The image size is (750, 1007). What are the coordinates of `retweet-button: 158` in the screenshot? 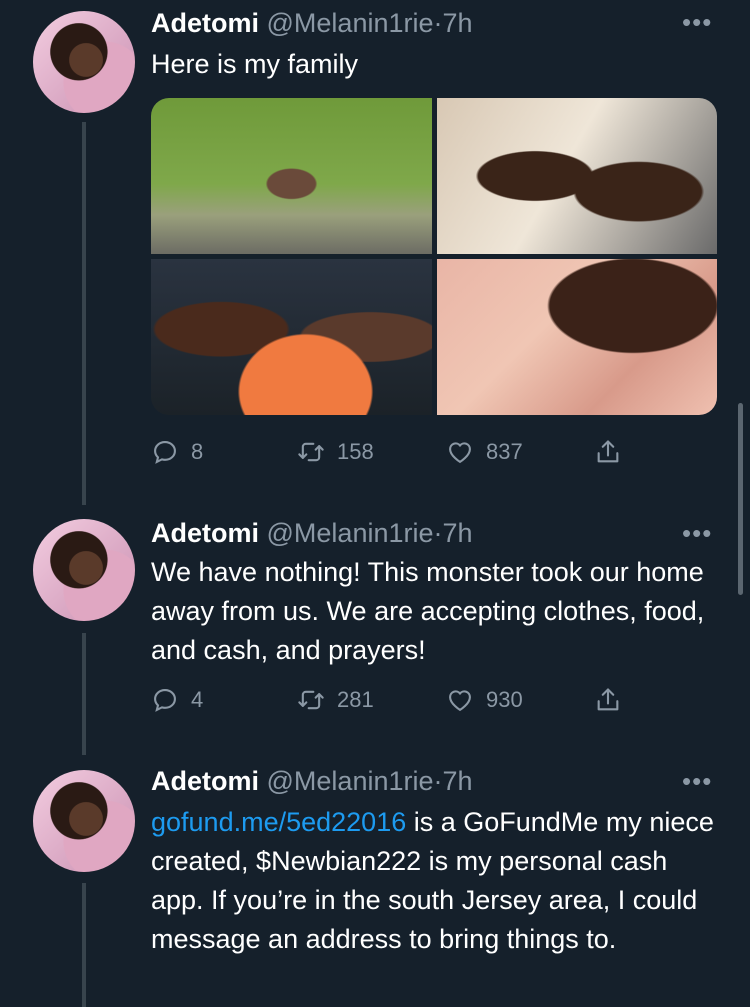 It's located at (335, 452).